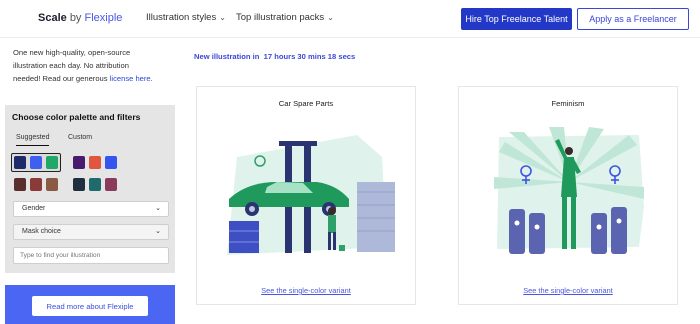  Describe the element at coordinates (60, 78) in the screenshot. I see `intro-line-3-text: needed! Read our generous` at that location.